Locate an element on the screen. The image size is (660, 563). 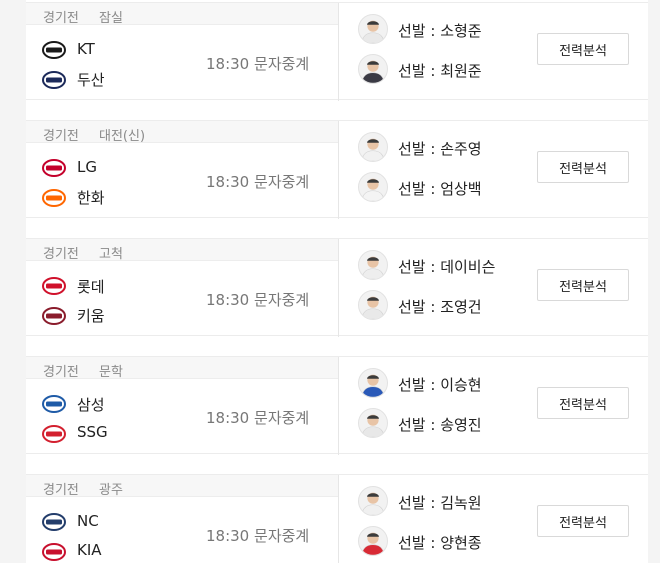
game-status-header: 경기전 고척 is located at coordinates (182, 250).